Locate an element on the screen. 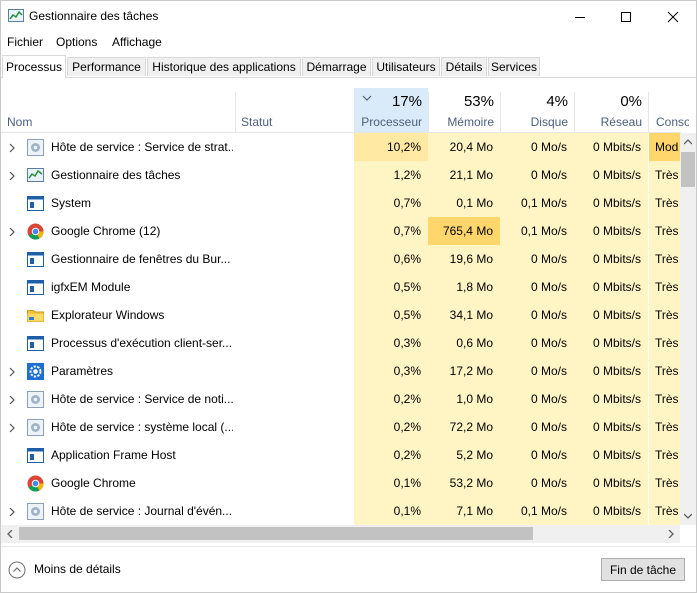  column-cpu-label: Processeur is located at coordinates (391, 122).